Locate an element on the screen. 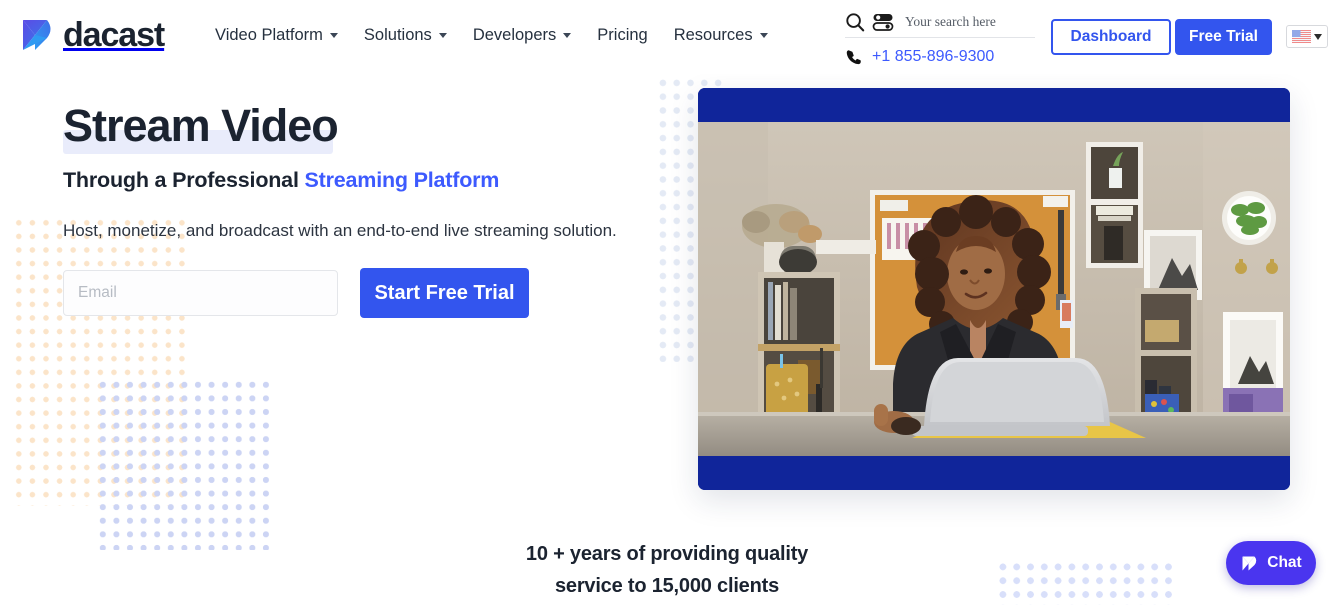  nav-item-solutions: Solutions is located at coordinates (405, 35).